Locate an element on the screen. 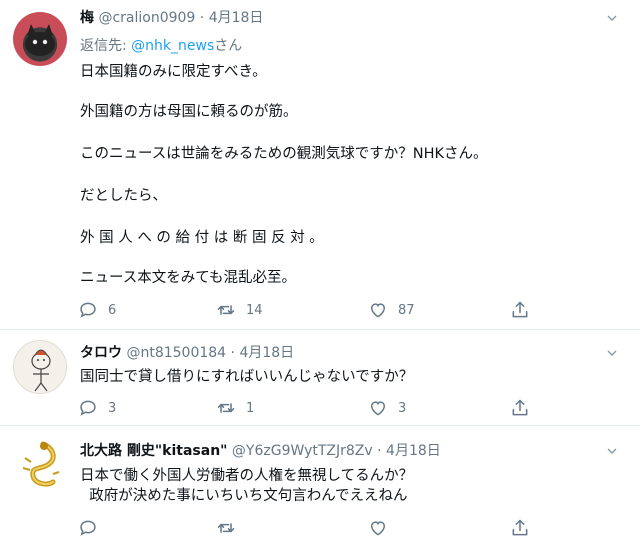 The height and width of the screenshot is (544, 640). tweet-line: だとしたら、 is located at coordinates (123, 196).